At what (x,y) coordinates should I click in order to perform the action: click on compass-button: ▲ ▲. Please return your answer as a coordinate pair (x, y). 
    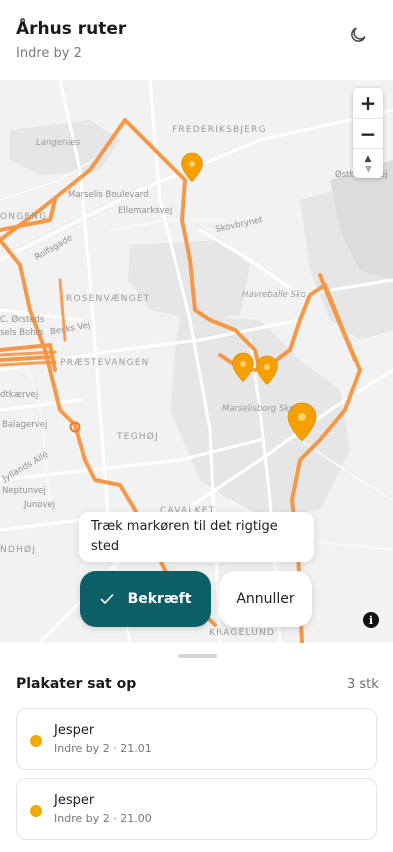
    Looking at the image, I should click on (368, 163).